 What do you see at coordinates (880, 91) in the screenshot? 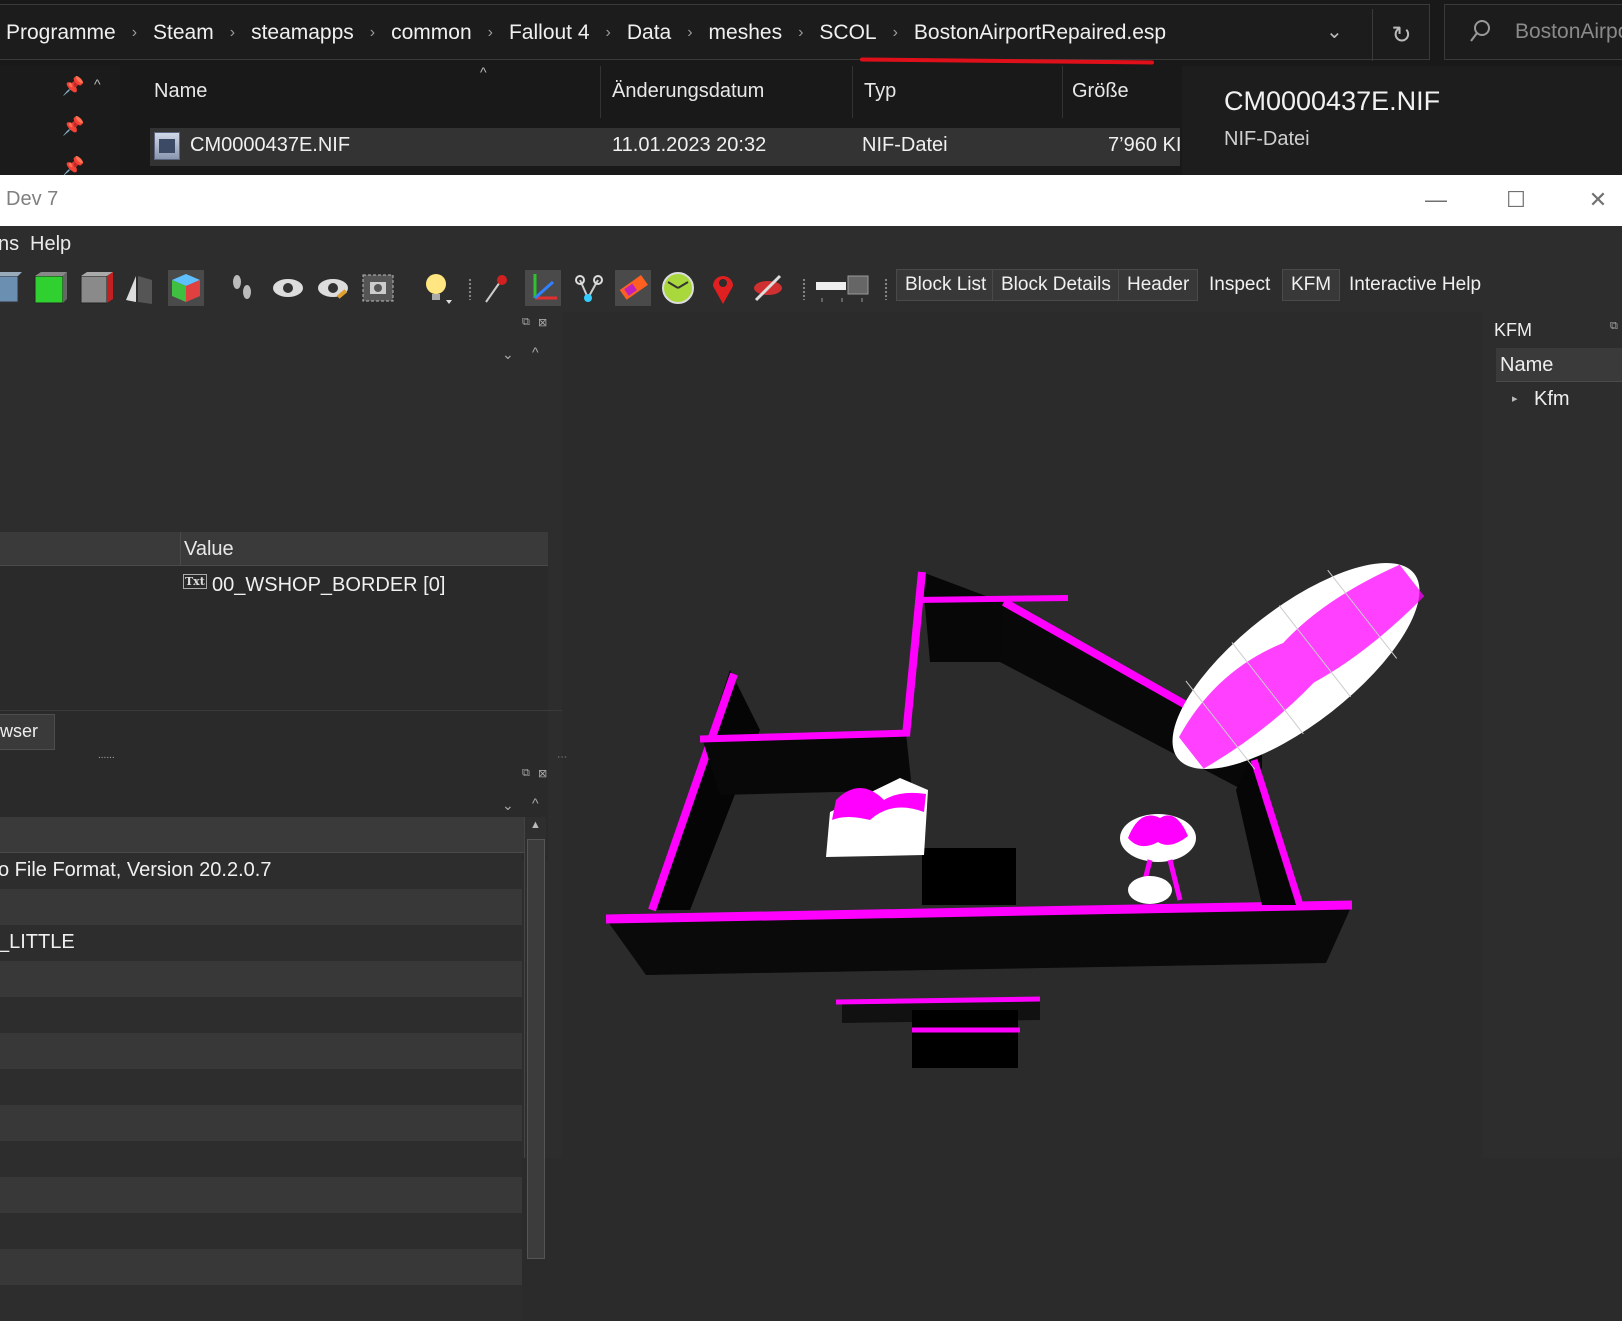
I see `column-header-type: Typ` at bounding box center [880, 91].